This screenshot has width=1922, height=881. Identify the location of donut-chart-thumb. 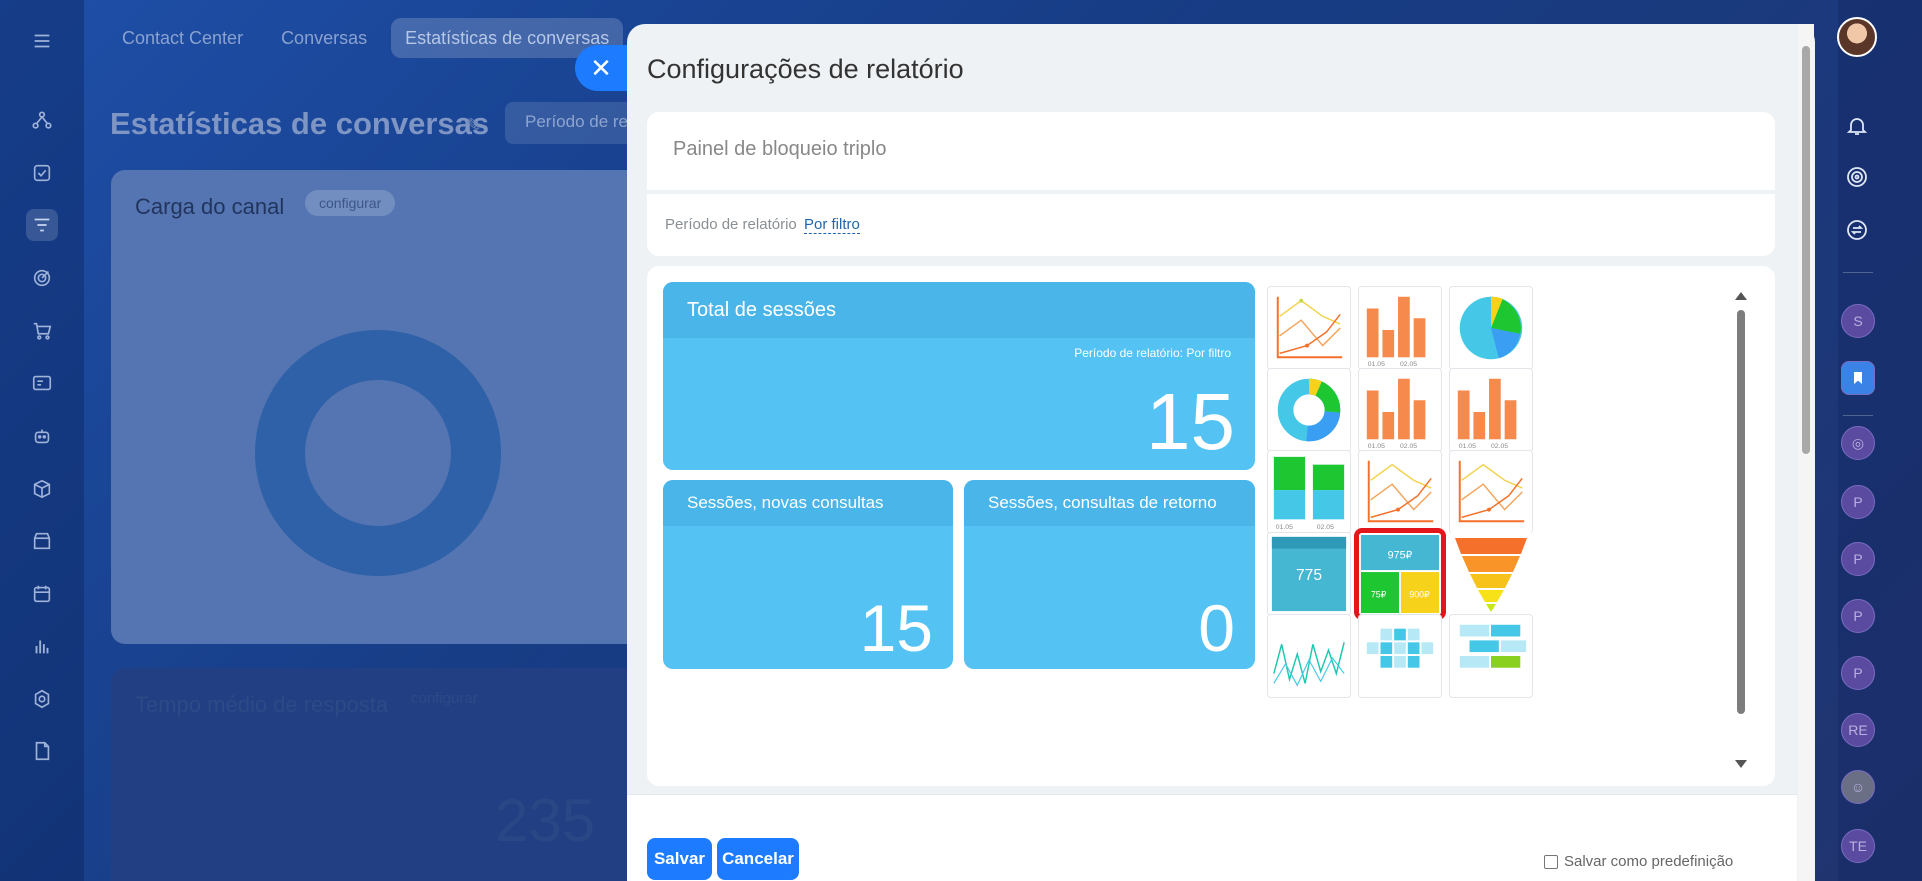
(1309, 410).